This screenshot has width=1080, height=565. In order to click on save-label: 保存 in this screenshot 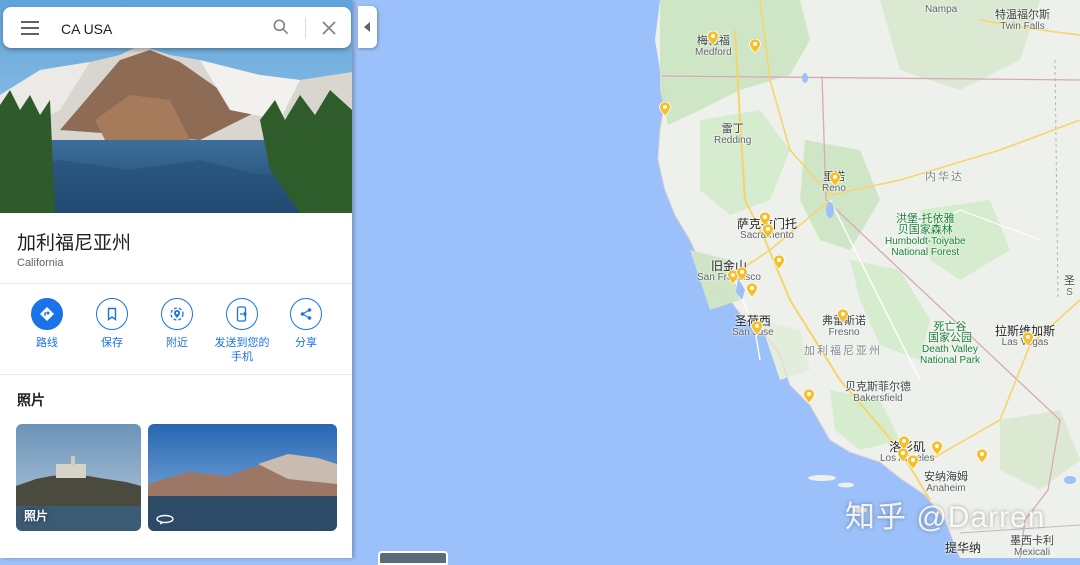, I will do `click(112, 343)`.